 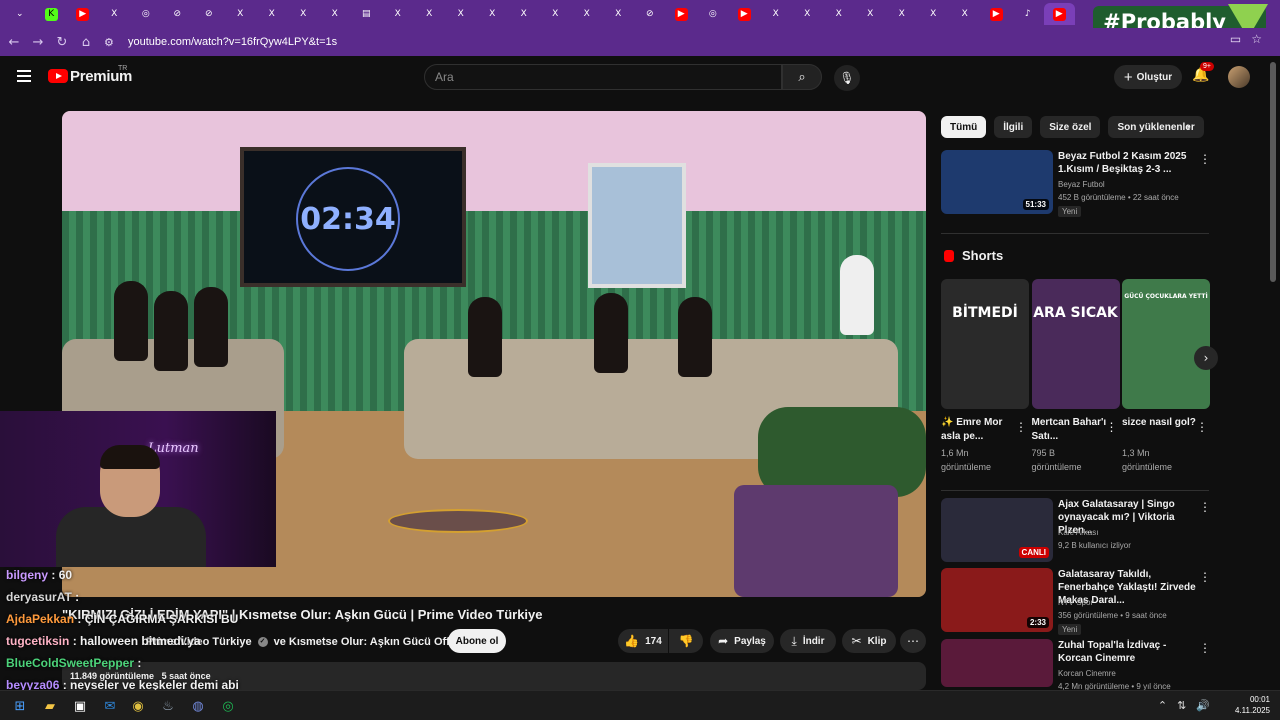 I want to click on short-thumbnail: BİTMEDİ, so click(x=985, y=344).